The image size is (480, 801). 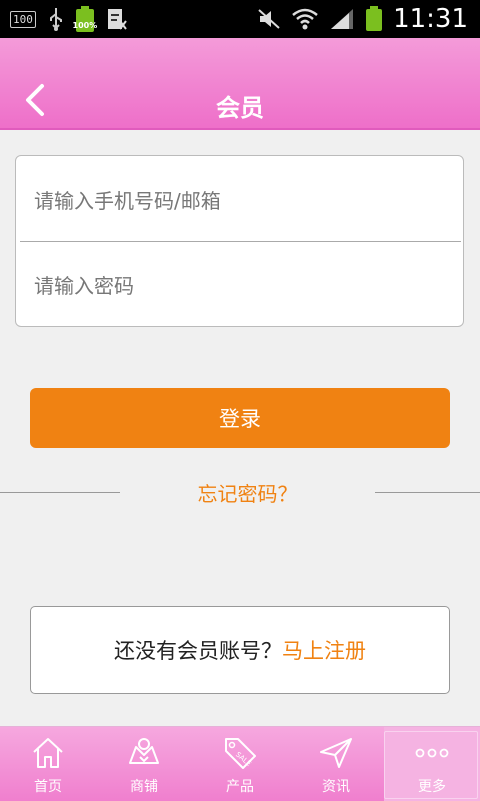 I want to click on bottom-nav: 首页 商铺 SALE 产品 资讯 更多, so click(x=240, y=763).